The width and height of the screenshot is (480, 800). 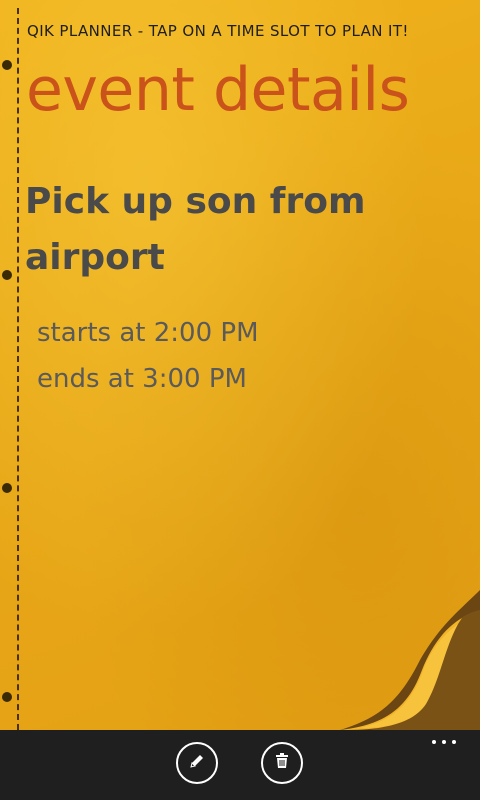 I want to click on trash-icon, so click(x=282, y=763).